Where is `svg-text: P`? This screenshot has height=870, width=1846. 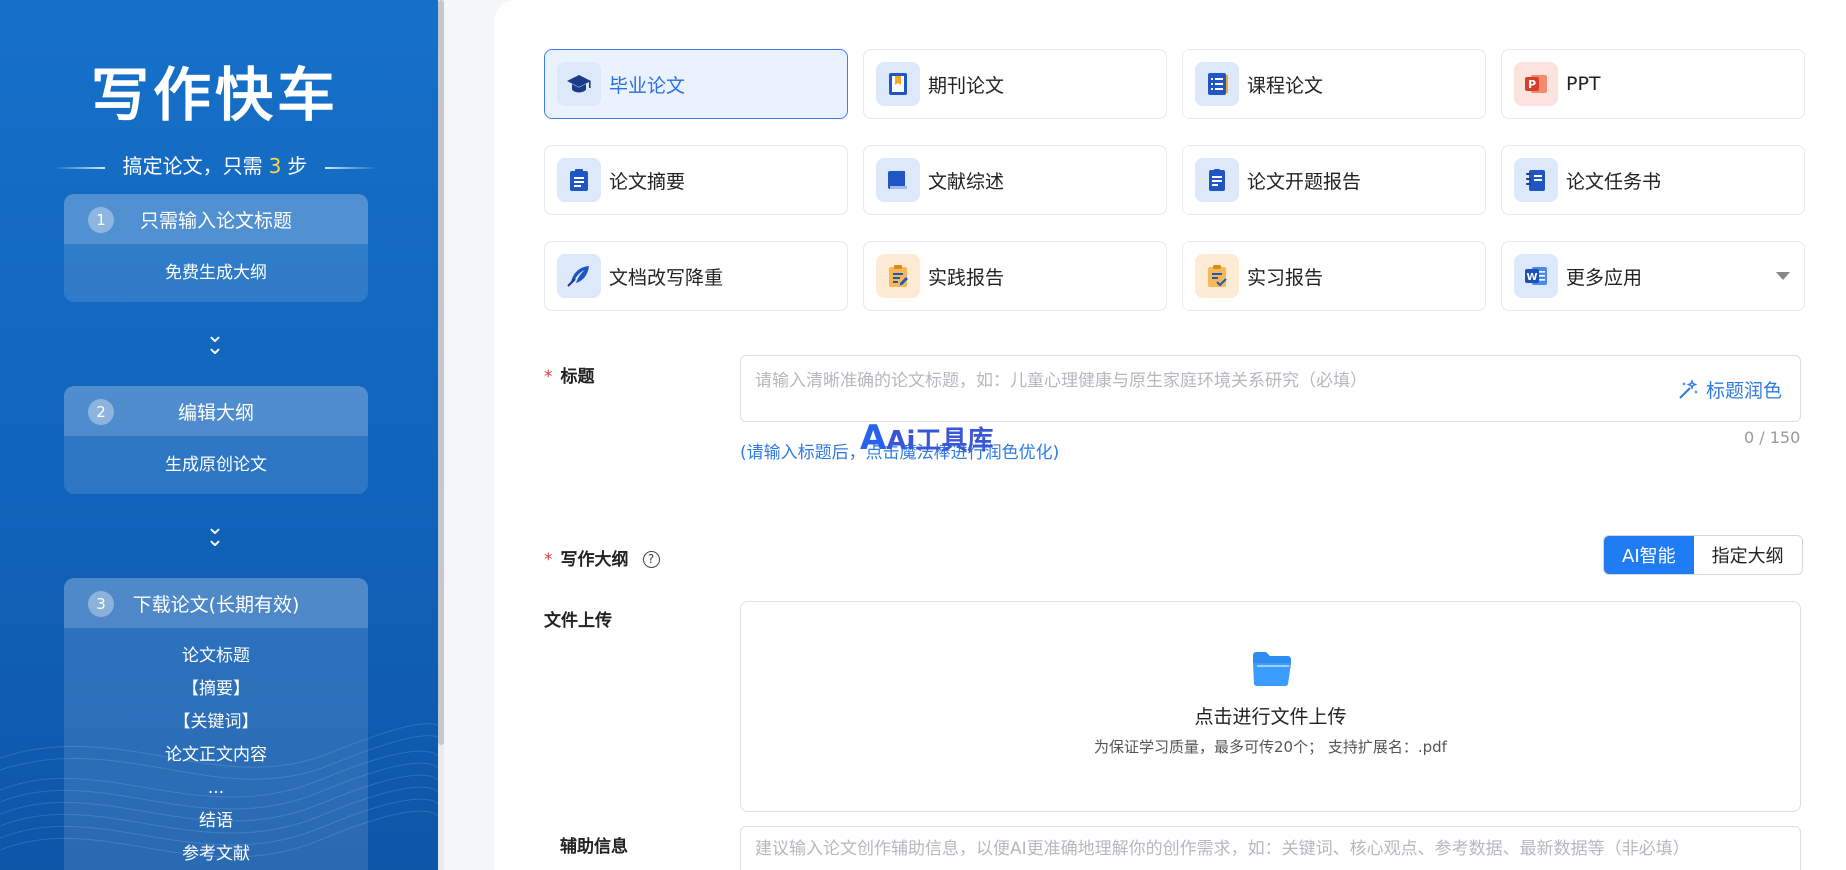 svg-text: P is located at coordinates (1532, 84).